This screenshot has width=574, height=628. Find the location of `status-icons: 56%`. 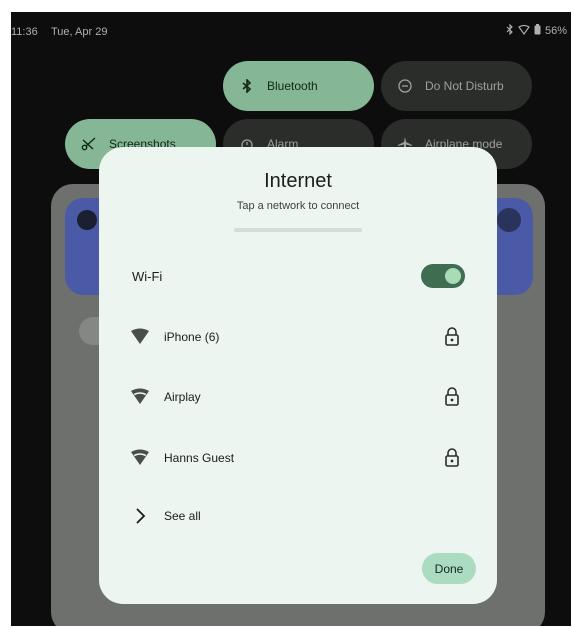

status-icons: 56% is located at coordinates (536, 30).